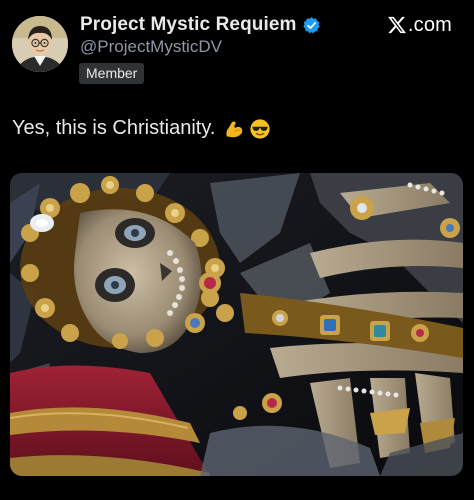  Describe the element at coordinates (260, 129) in the screenshot. I see `sunglasses-face-icon` at that location.